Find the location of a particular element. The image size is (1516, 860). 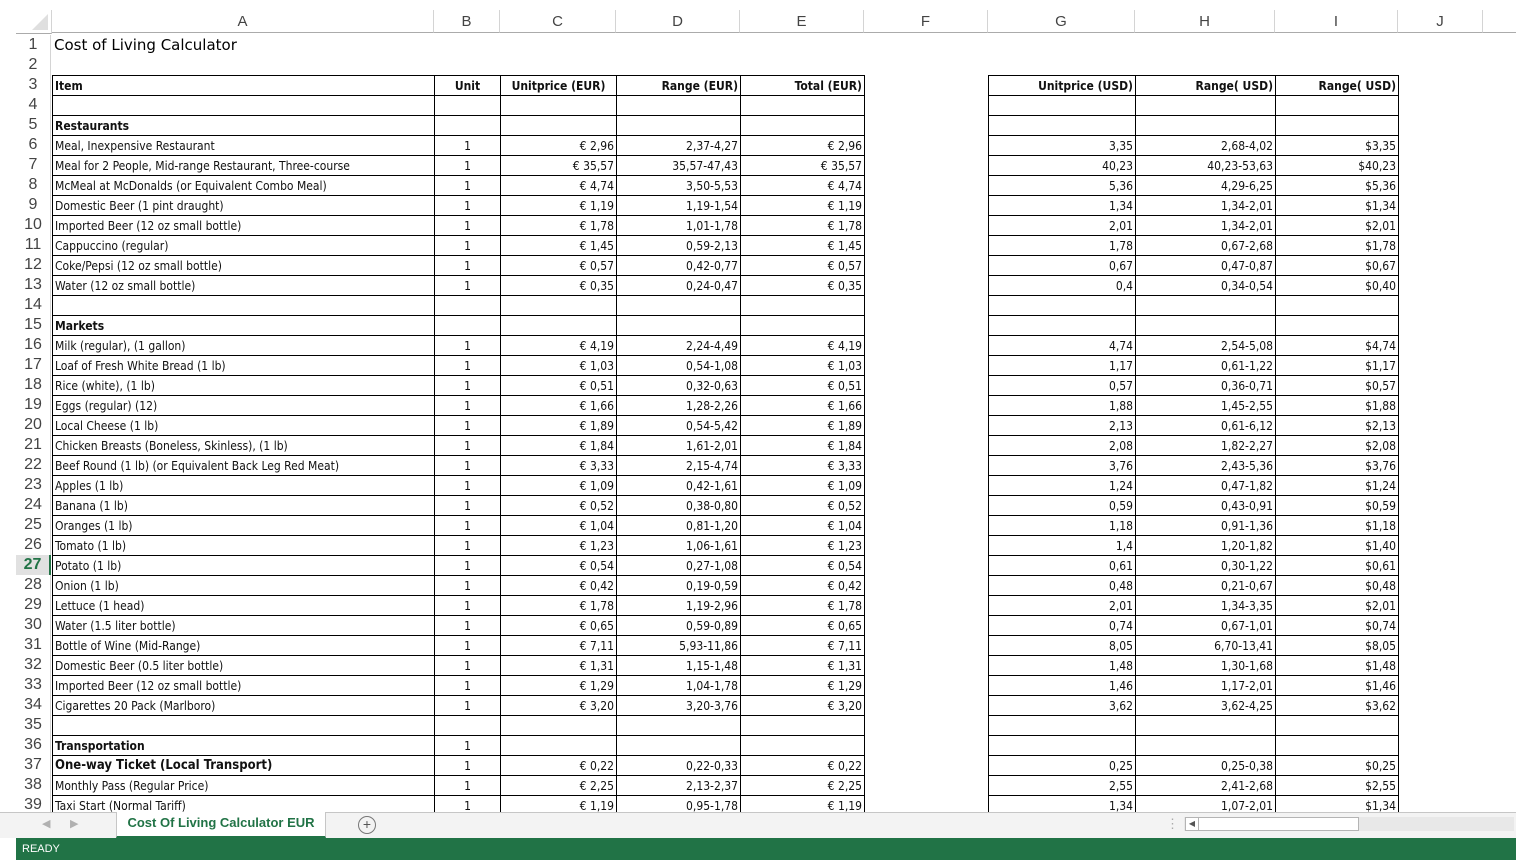

row-header-23: 23 is located at coordinates (33, 485).